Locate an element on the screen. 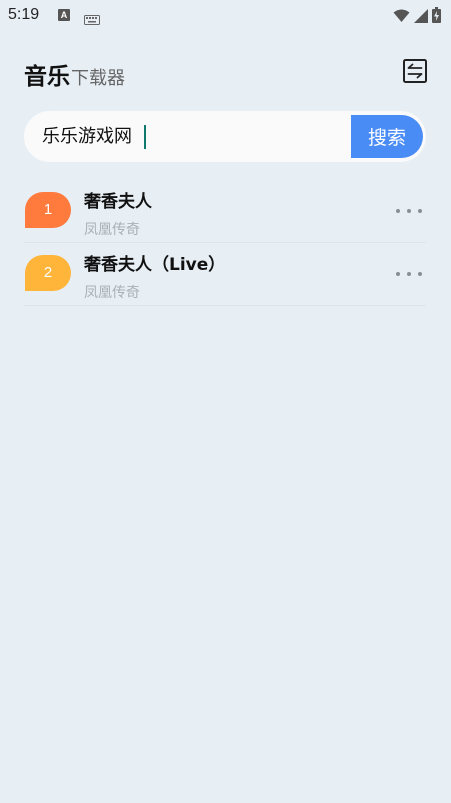 The height and width of the screenshot is (803, 451). status-bar: 5:19 A is located at coordinates (225, 16).